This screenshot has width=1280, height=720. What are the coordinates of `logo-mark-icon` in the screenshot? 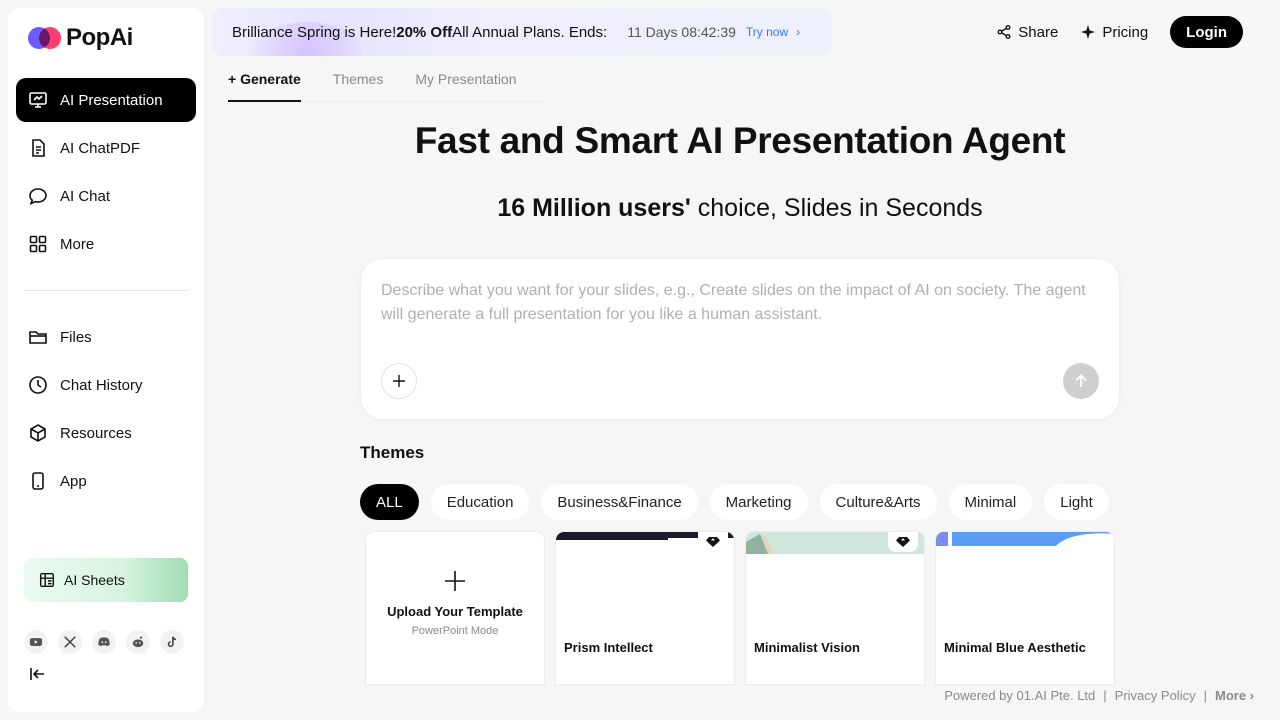 It's located at (45, 38).